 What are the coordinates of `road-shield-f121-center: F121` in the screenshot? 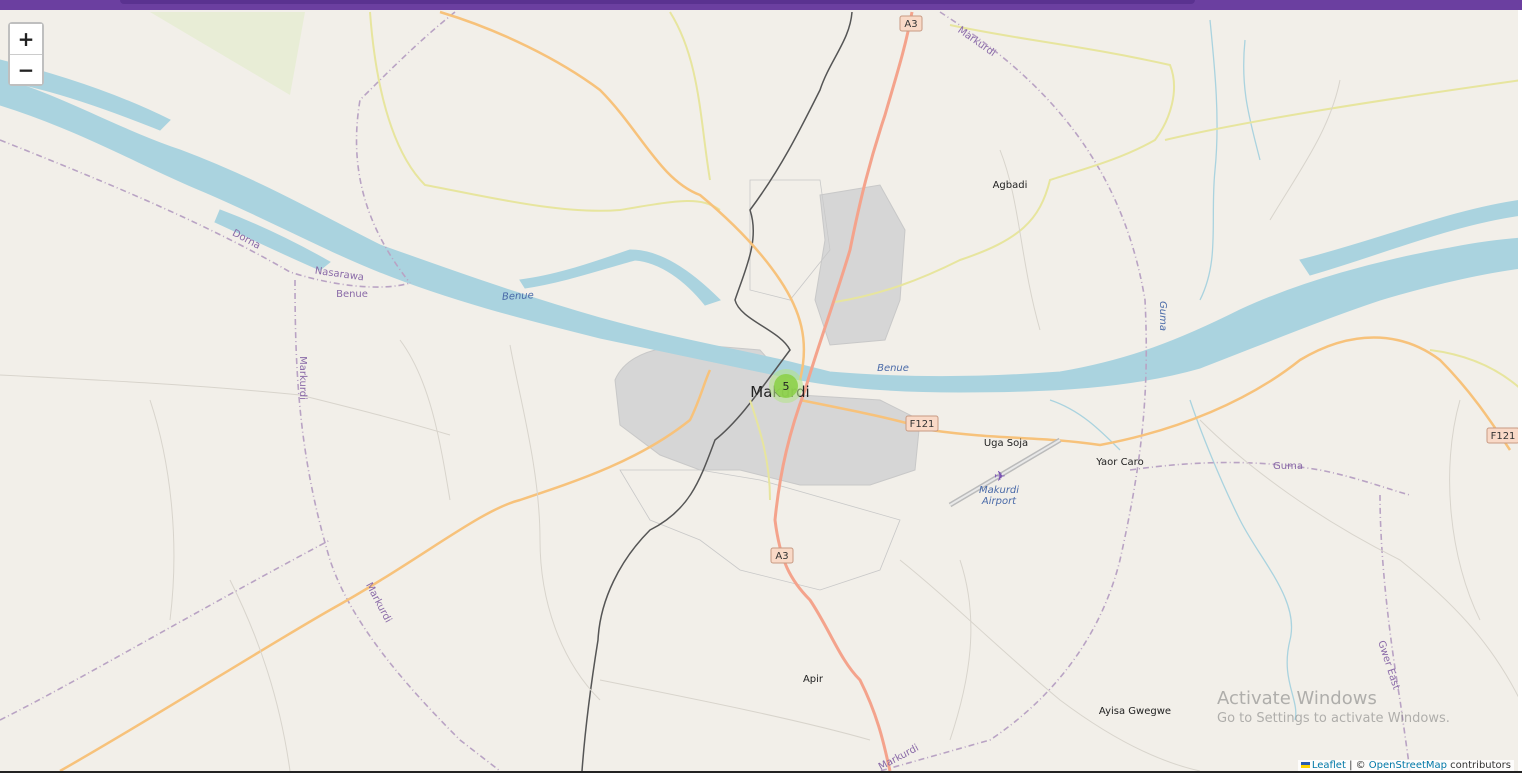 It's located at (922, 423).